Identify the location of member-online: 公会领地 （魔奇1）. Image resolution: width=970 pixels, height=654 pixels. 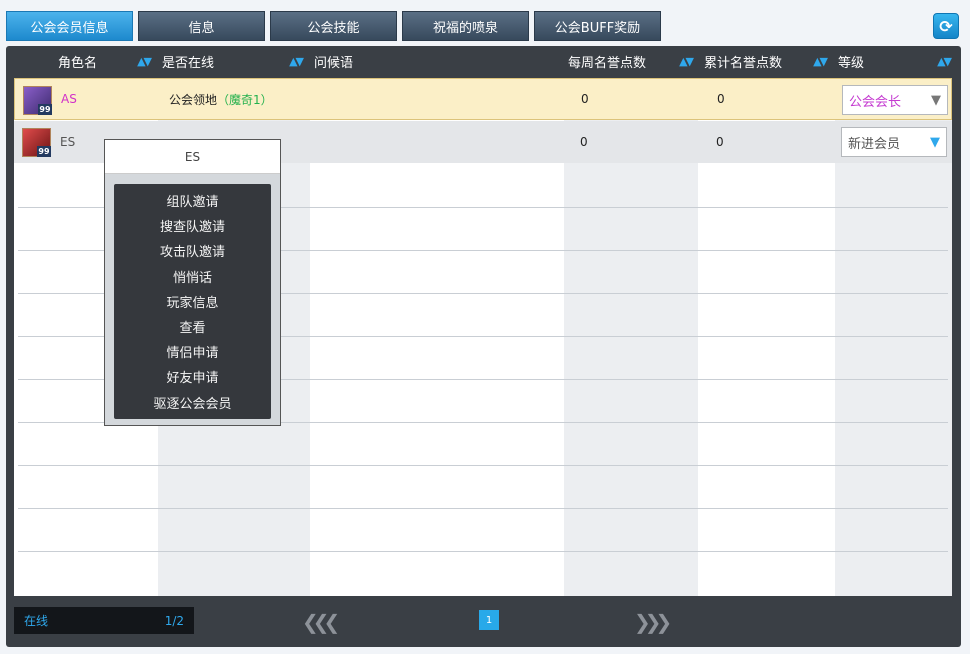
(221, 99).